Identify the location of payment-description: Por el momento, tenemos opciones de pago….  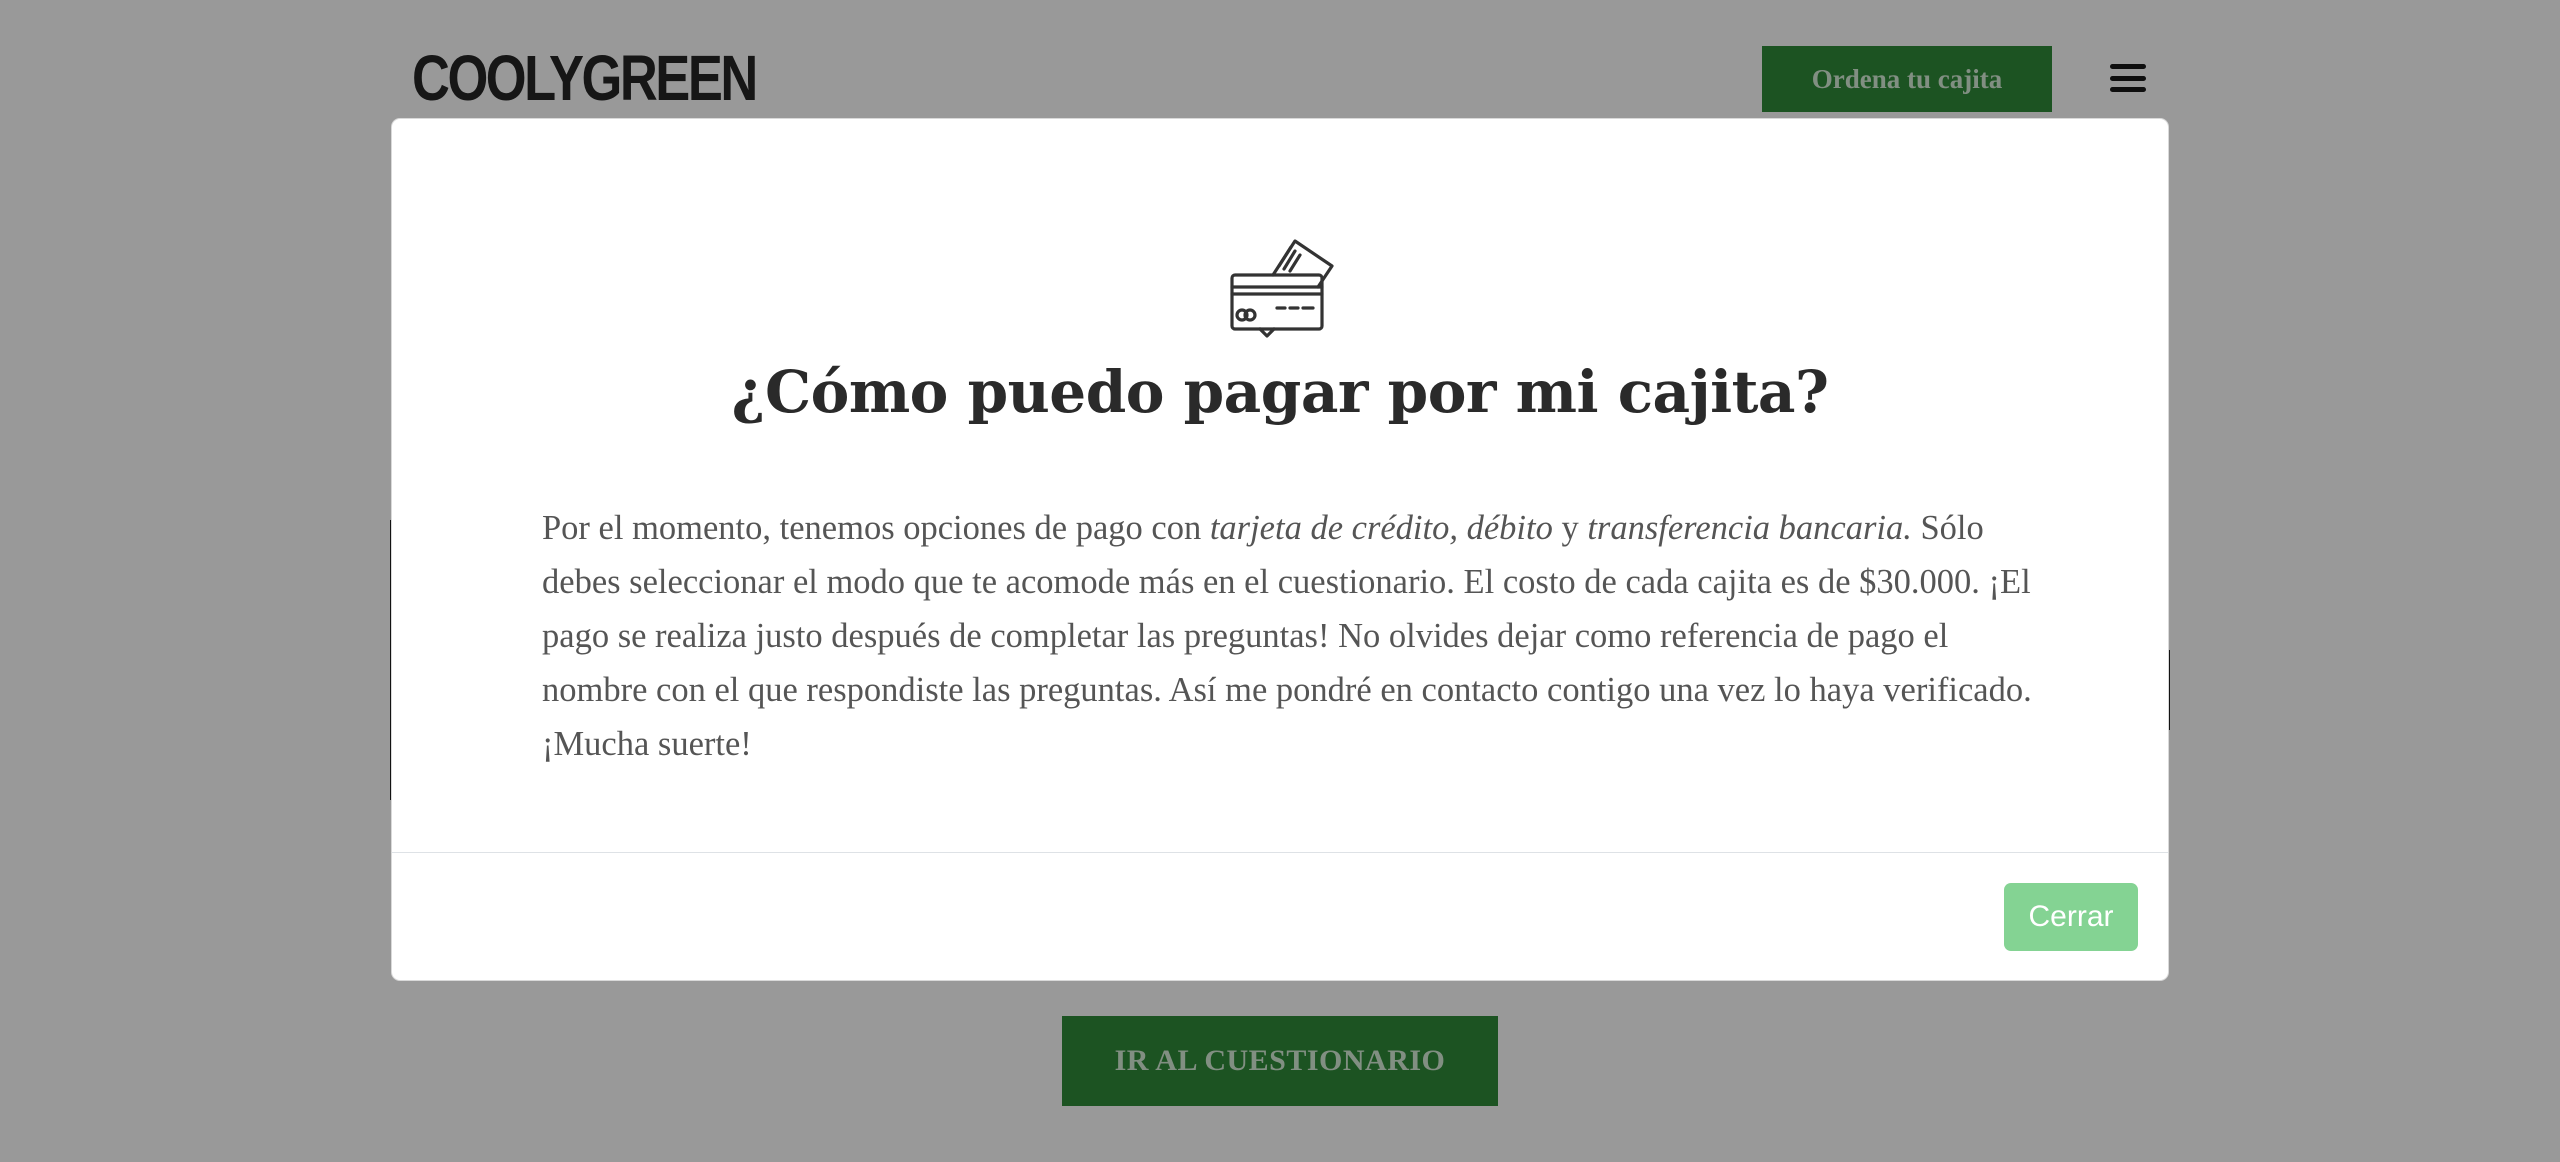
(1287, 636).